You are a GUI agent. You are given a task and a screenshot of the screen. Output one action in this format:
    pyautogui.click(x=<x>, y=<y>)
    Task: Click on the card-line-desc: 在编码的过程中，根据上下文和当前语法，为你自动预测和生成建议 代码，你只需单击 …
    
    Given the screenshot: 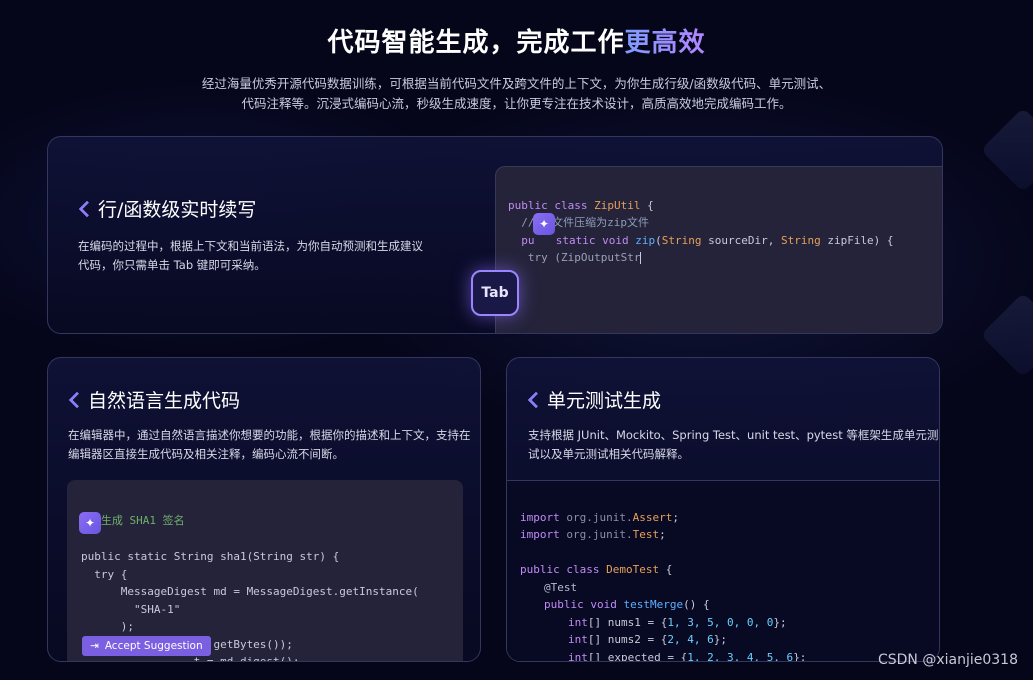 What is the action you would take?
    pyautogui.click(x=250, y=256)
    